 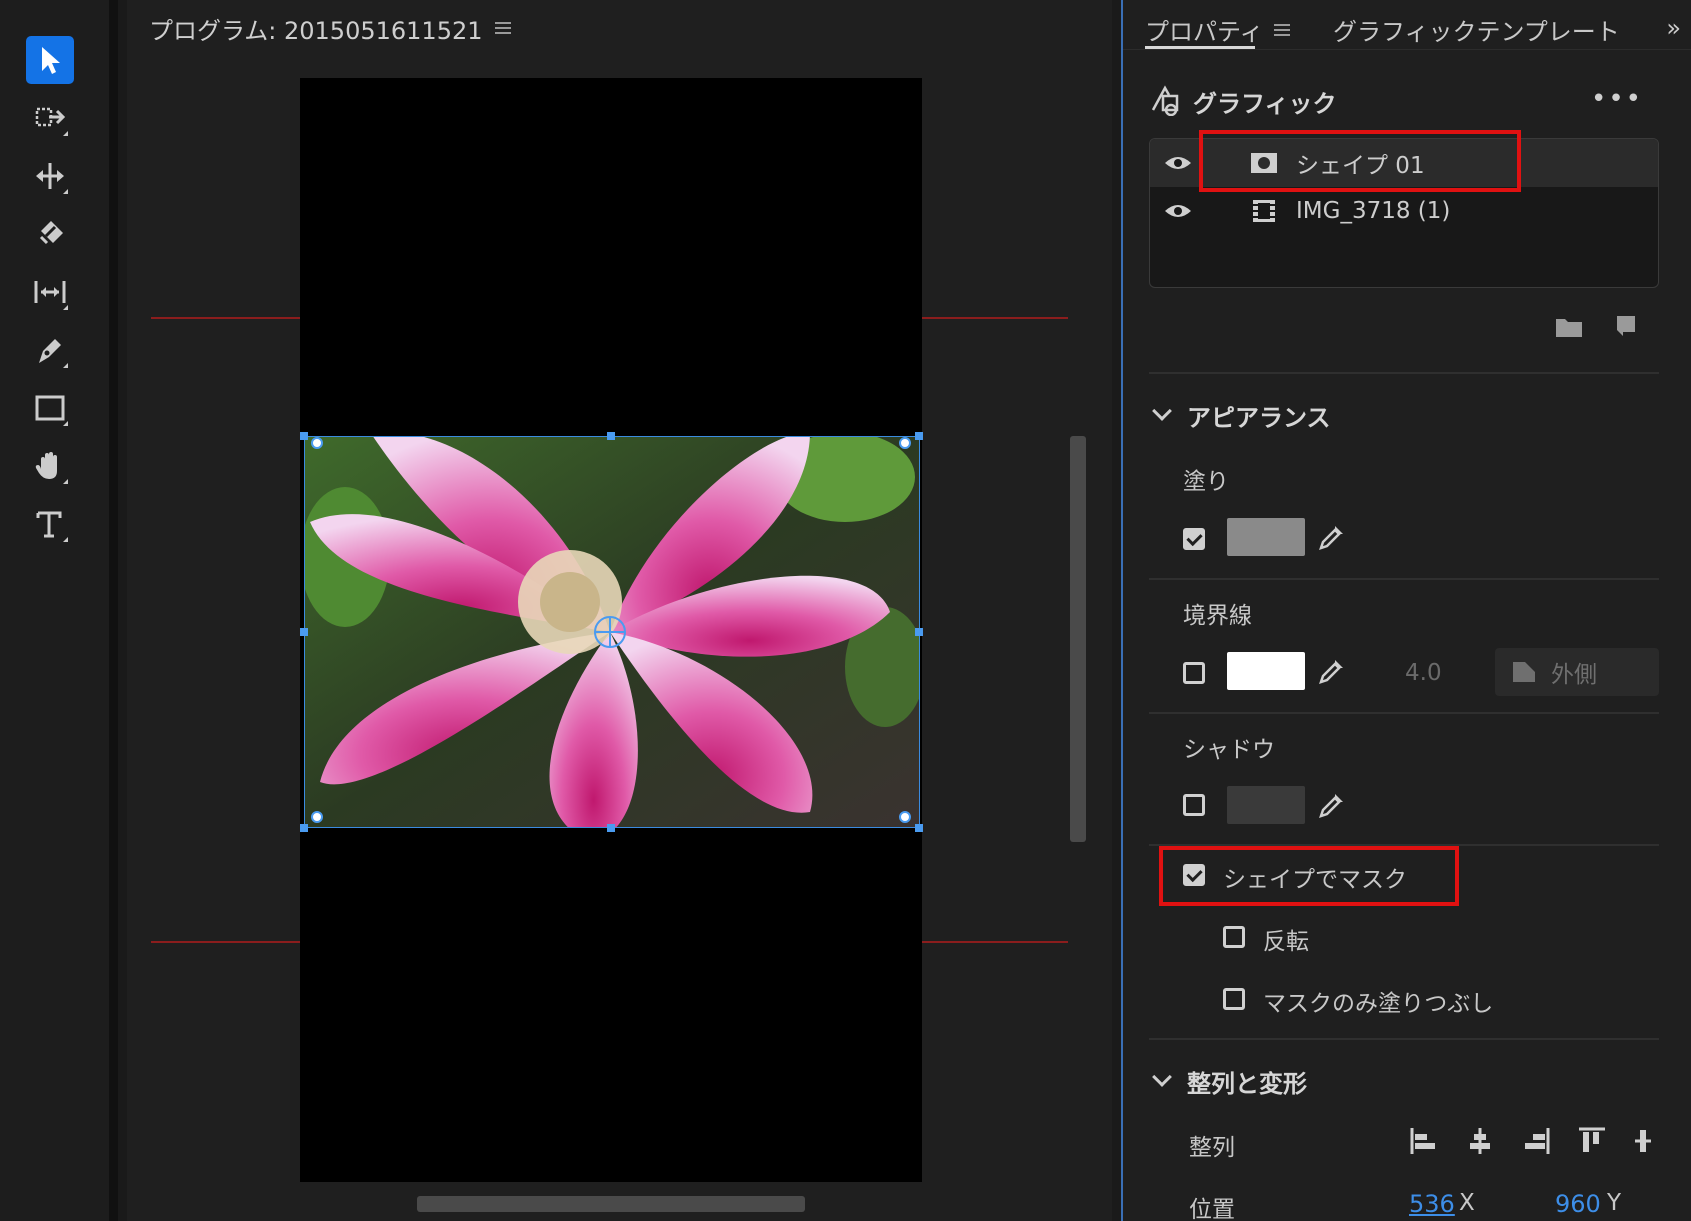 What do you see at coordinates (1467, 1203) in the screenshot?
I see `position-x-axis-label: X` at bounding box center [1467, 1203].